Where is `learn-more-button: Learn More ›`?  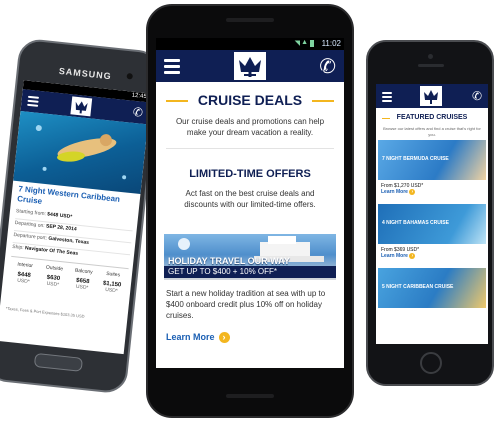 learn-more-button: Learn More › is located at coordinates (198, 337).